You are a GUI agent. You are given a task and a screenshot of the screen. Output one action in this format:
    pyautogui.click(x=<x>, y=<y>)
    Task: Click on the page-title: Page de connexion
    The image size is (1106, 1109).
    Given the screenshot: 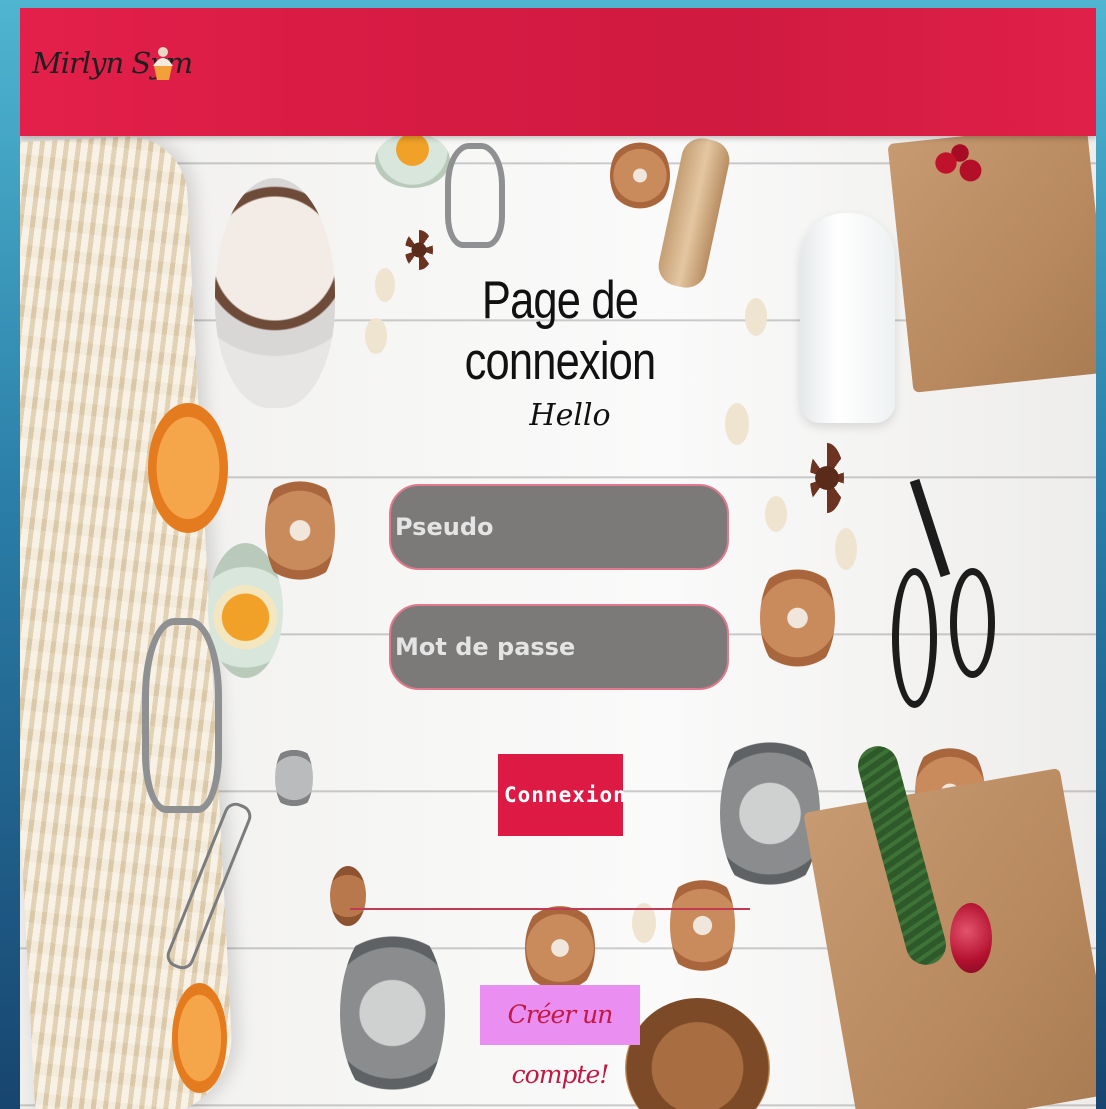 What is the action you would take?
    pyautogui.click(x=560, y=331)
    